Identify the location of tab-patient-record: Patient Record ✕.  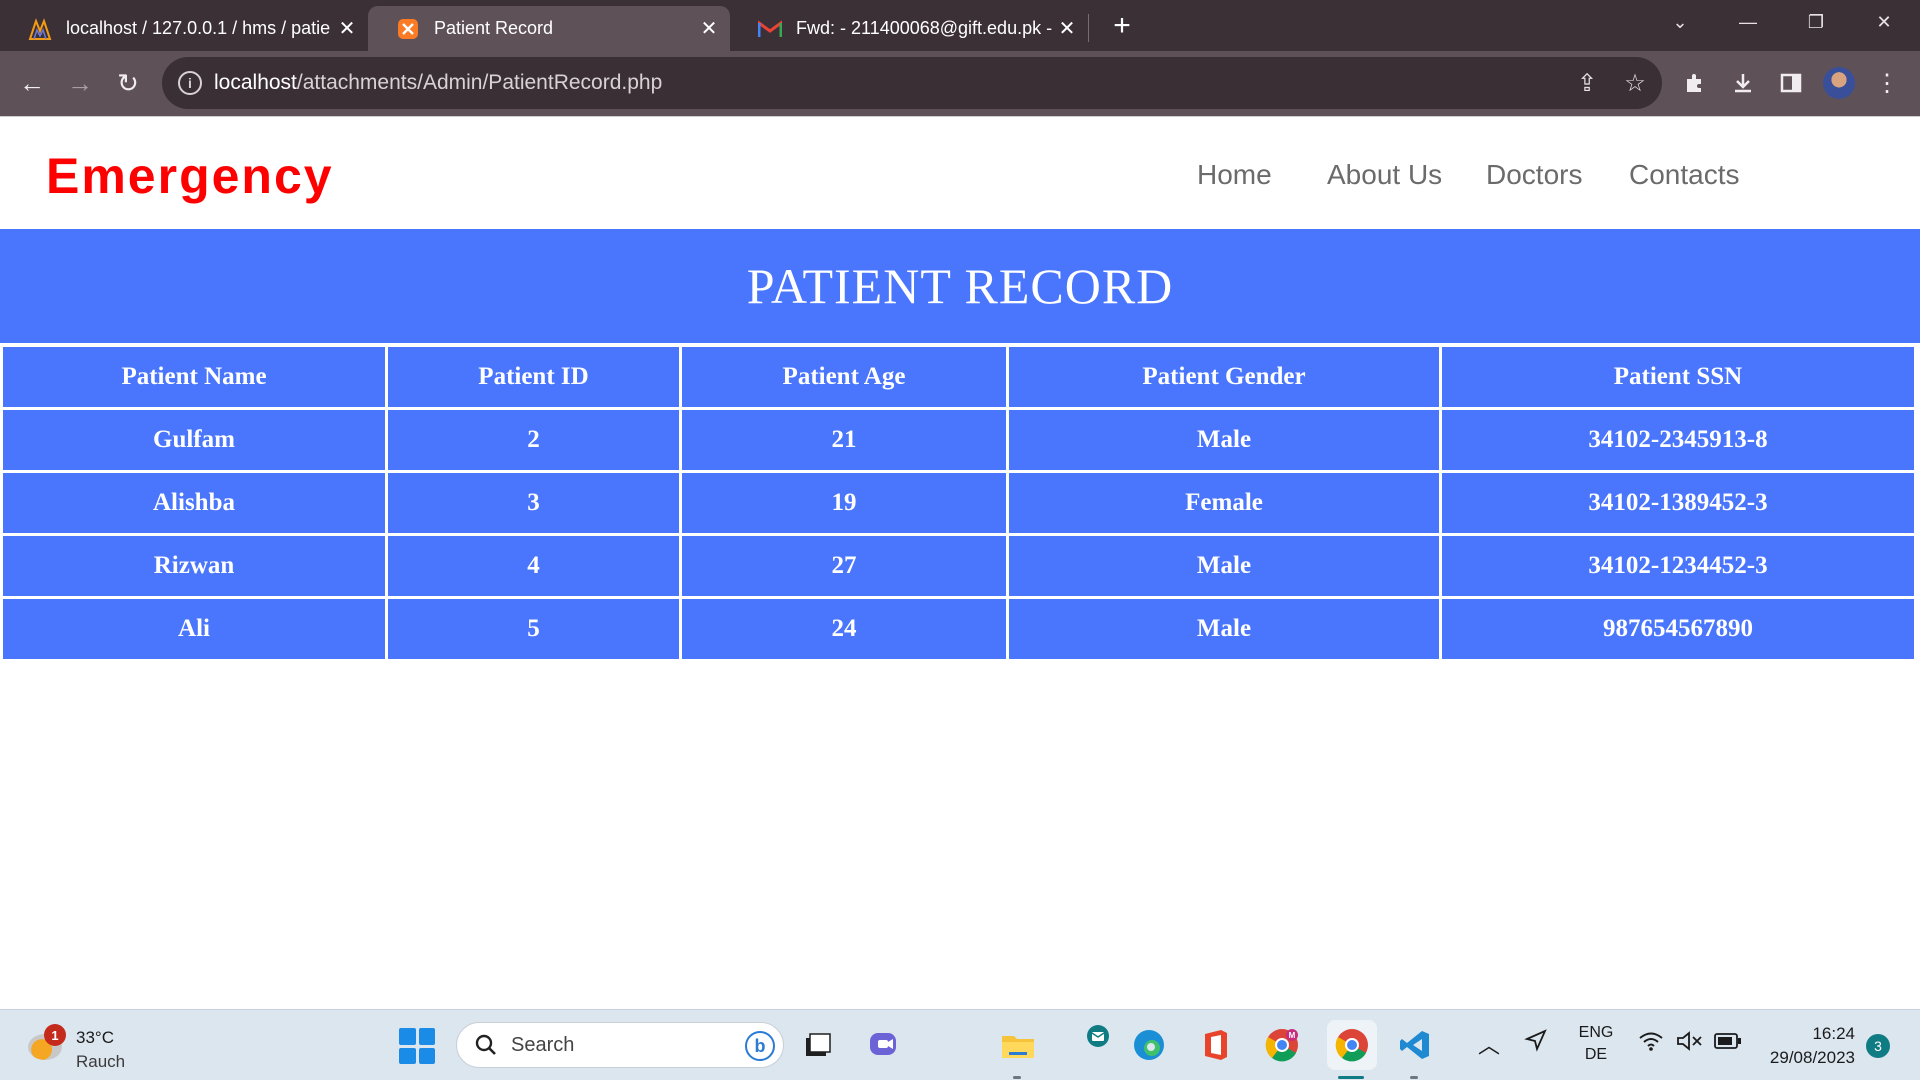
(549, 28).